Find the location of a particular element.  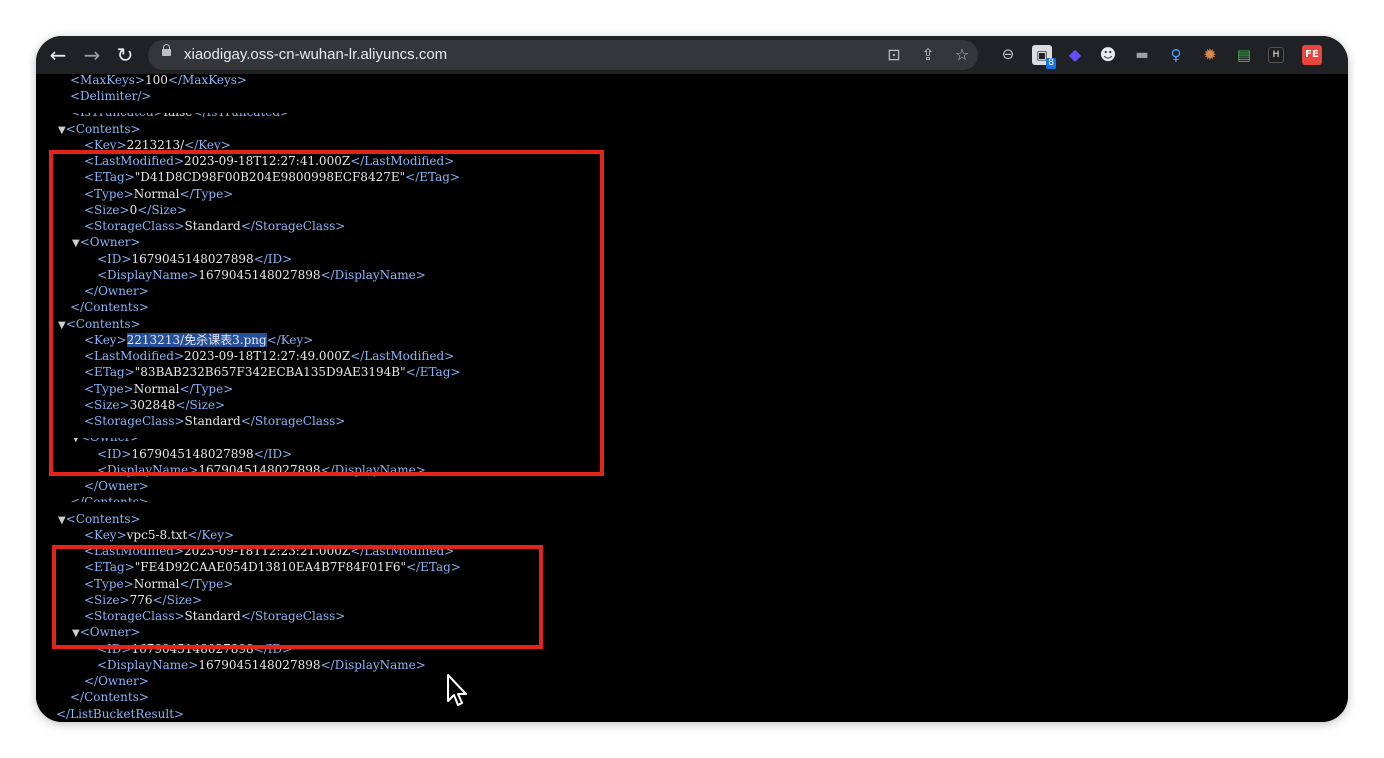

xml-line-delimiter: <Delimiter/> is located at coordinates (111, 96).